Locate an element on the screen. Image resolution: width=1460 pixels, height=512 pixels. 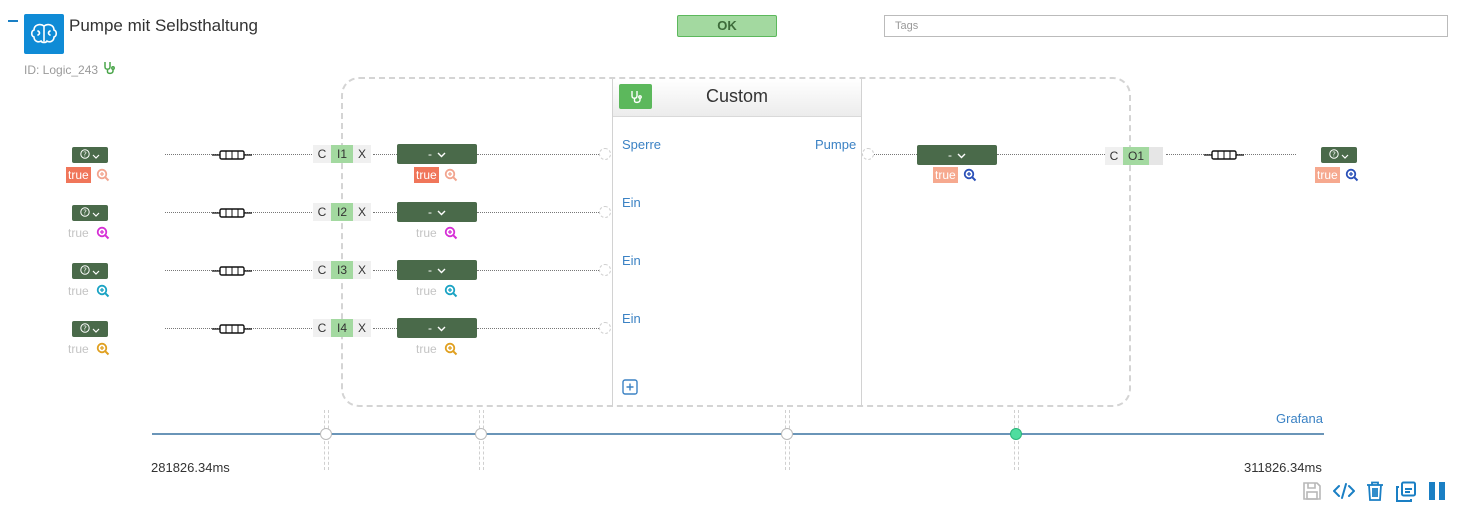
grafana-link: Grafana is located at coordinates (1299, 418).